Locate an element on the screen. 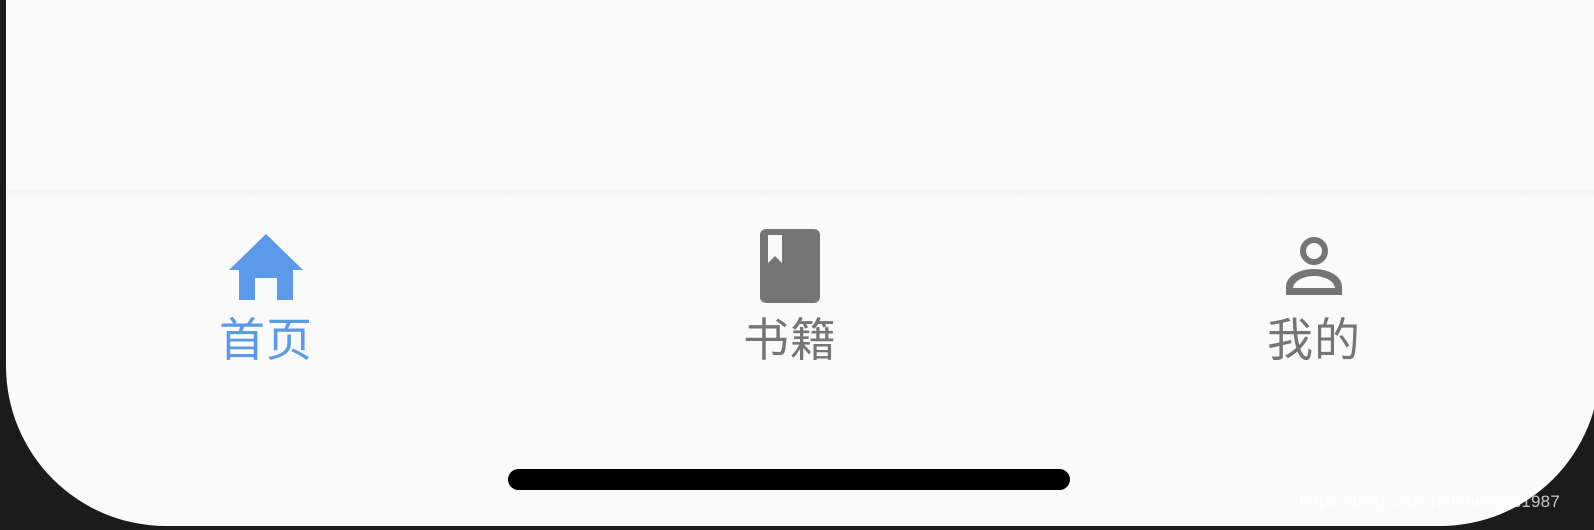 This screenshot has width=1594, height=530. tab-mine-label: 我的 is located at coordinates (1314, 340).